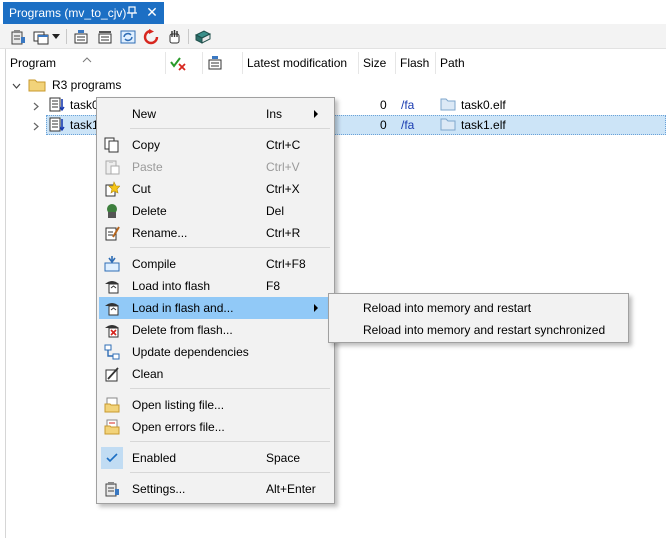  I want to click on menu-item-label: Copy, so click(146, 145).